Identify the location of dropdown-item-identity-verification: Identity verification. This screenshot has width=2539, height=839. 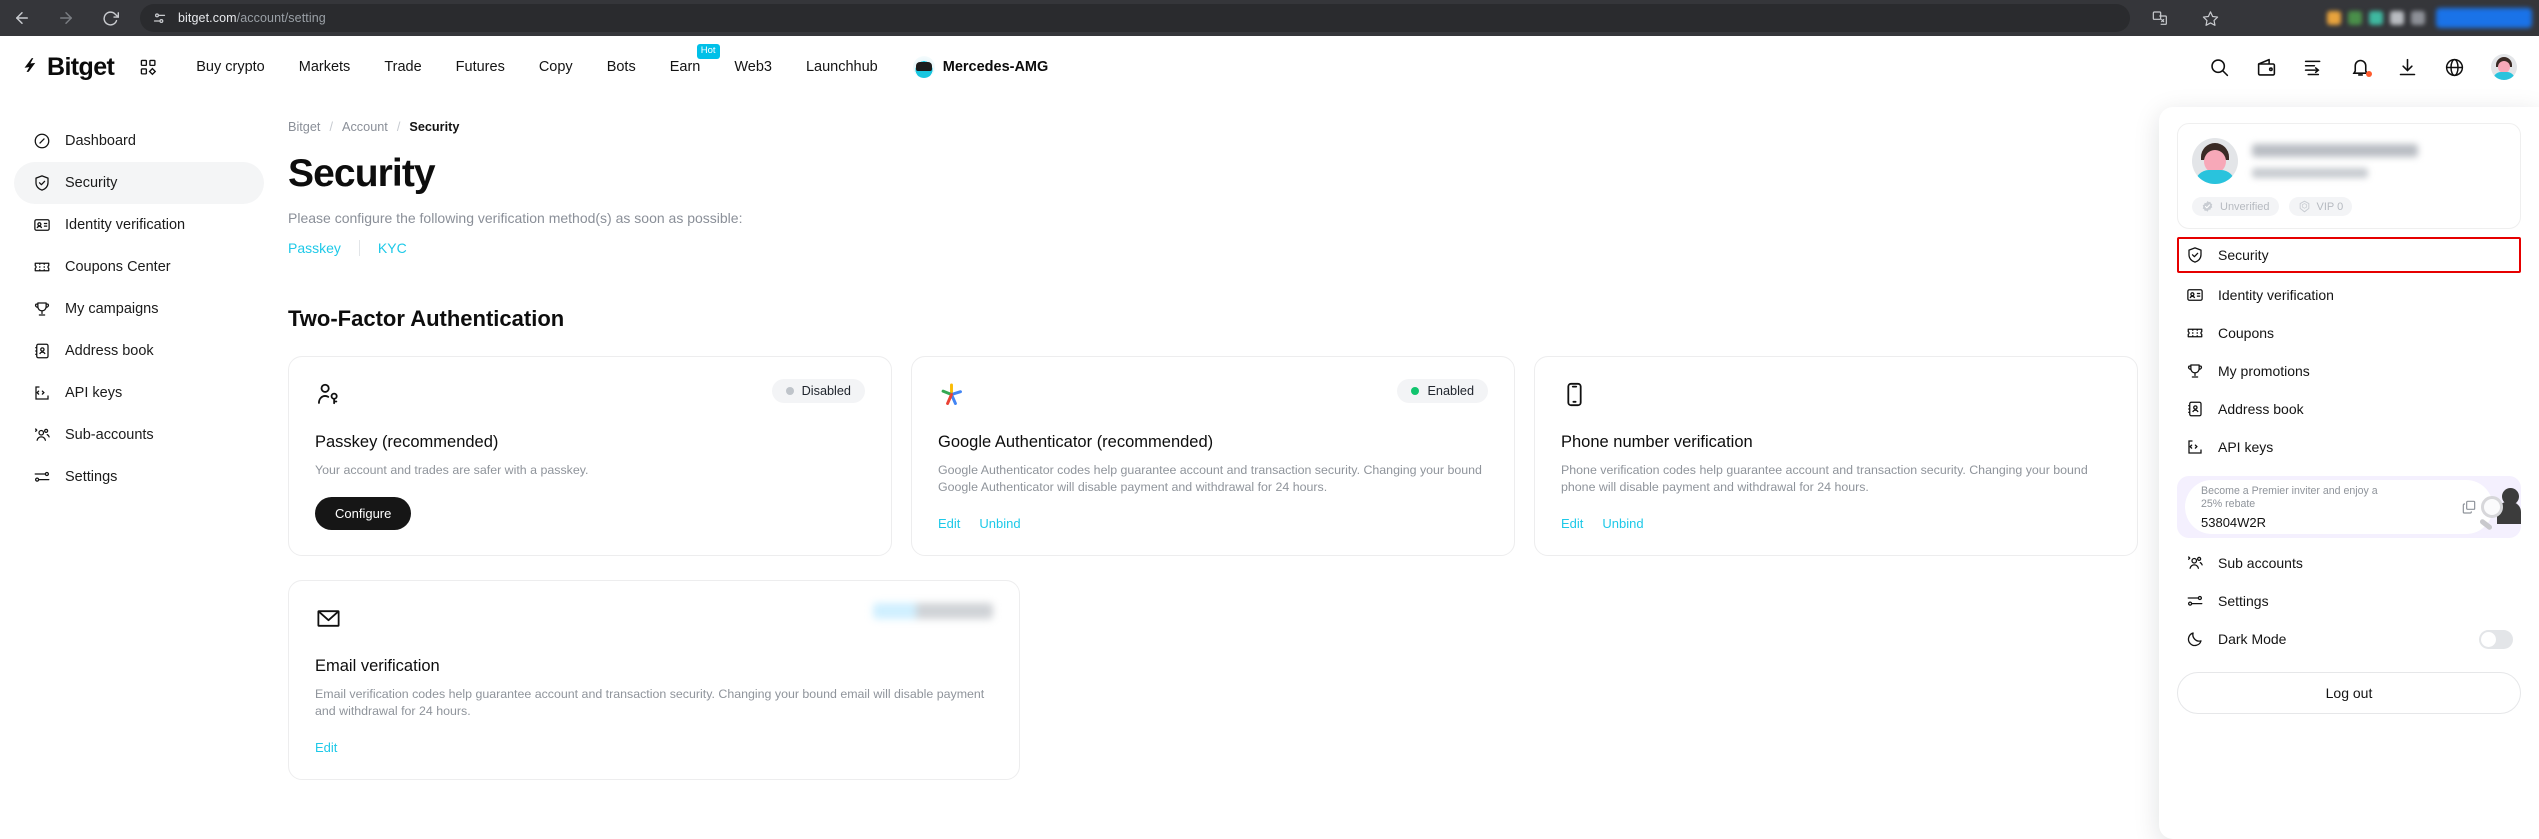
(2349, 295).